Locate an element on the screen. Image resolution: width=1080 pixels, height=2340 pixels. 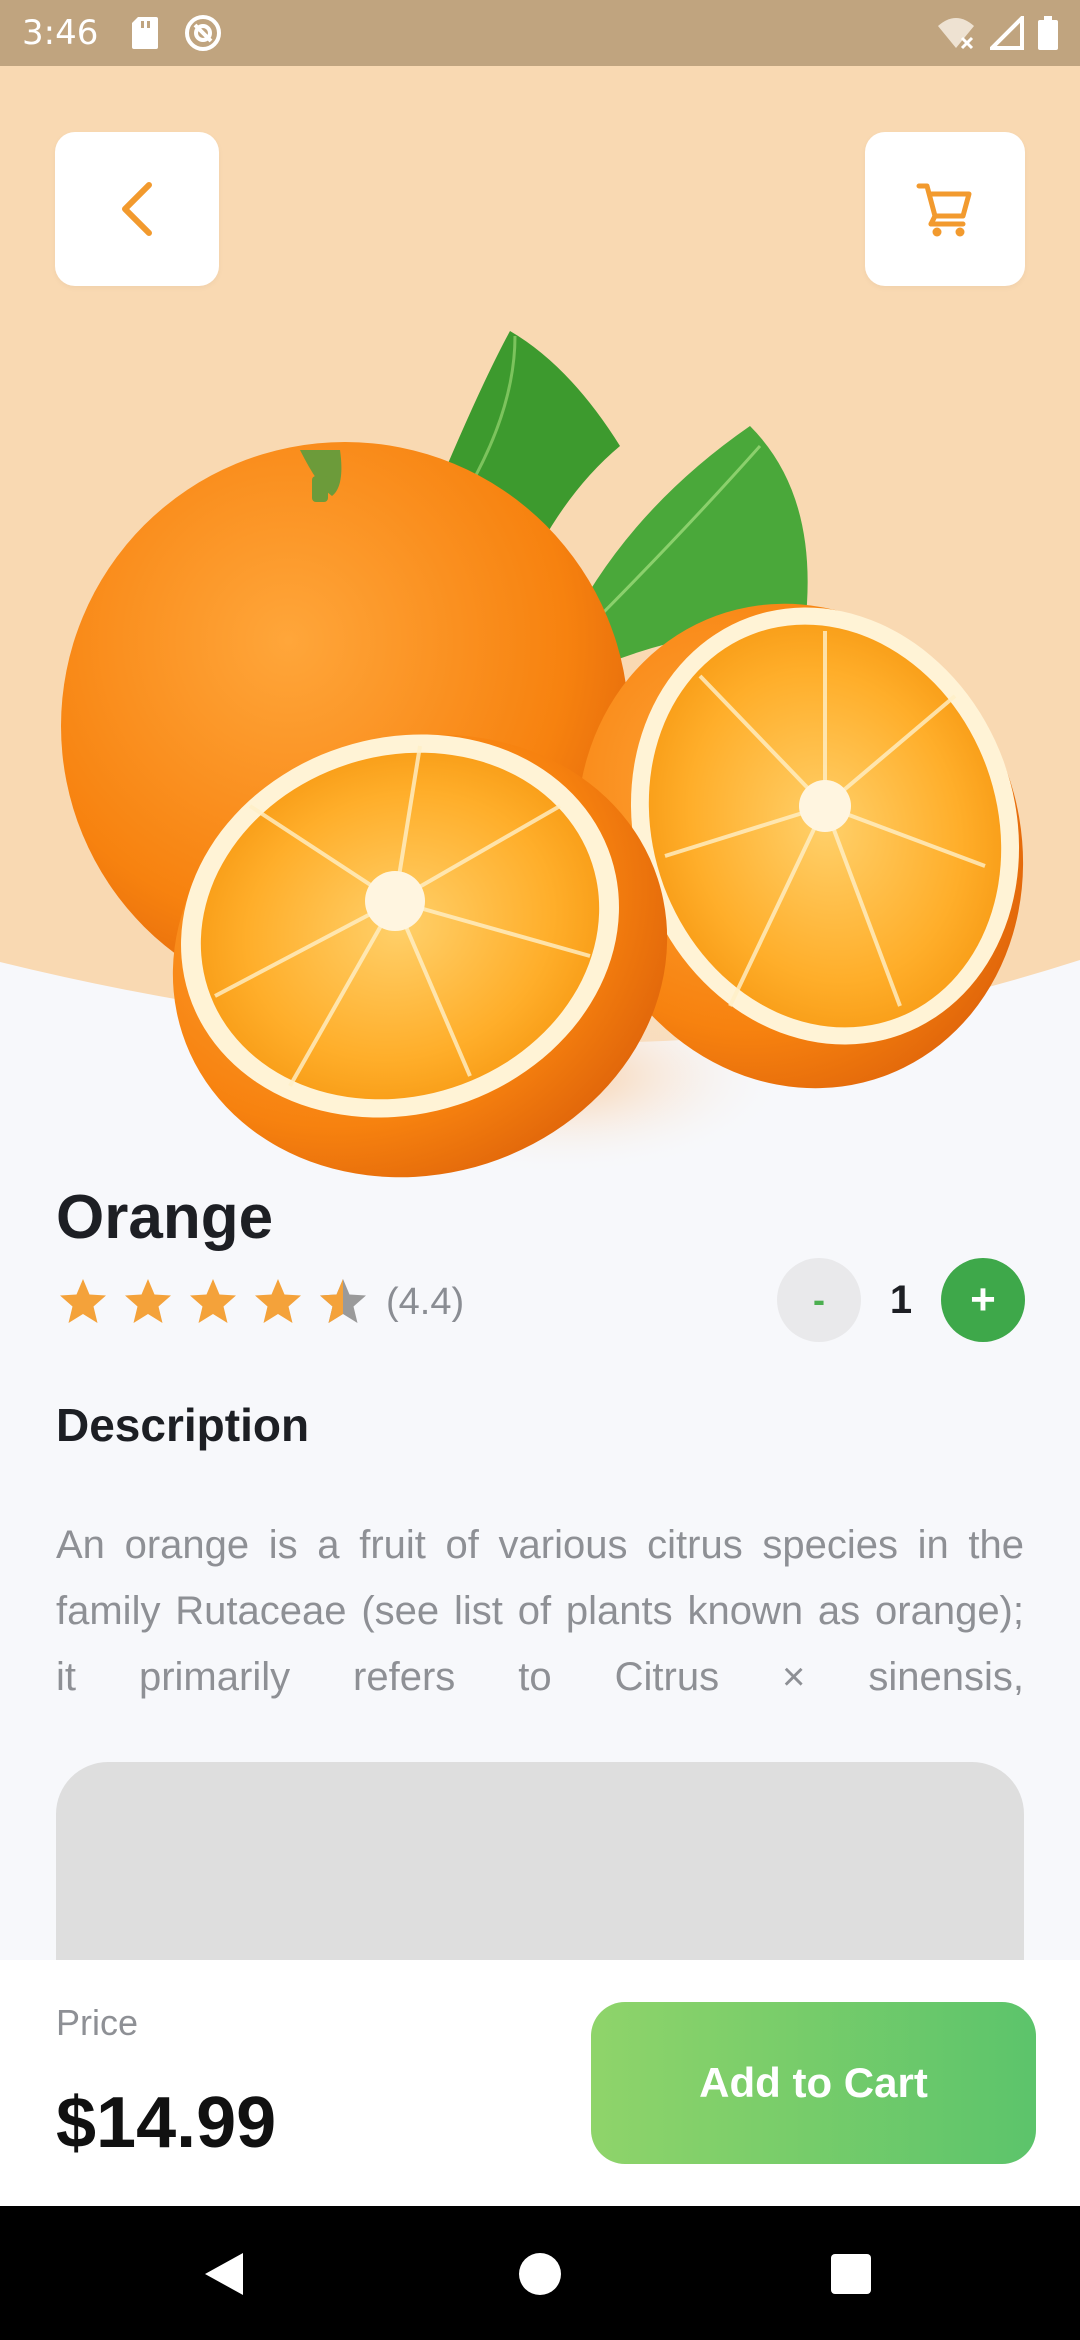
quantity-value: 1 is located at coordinates (901, 1299).